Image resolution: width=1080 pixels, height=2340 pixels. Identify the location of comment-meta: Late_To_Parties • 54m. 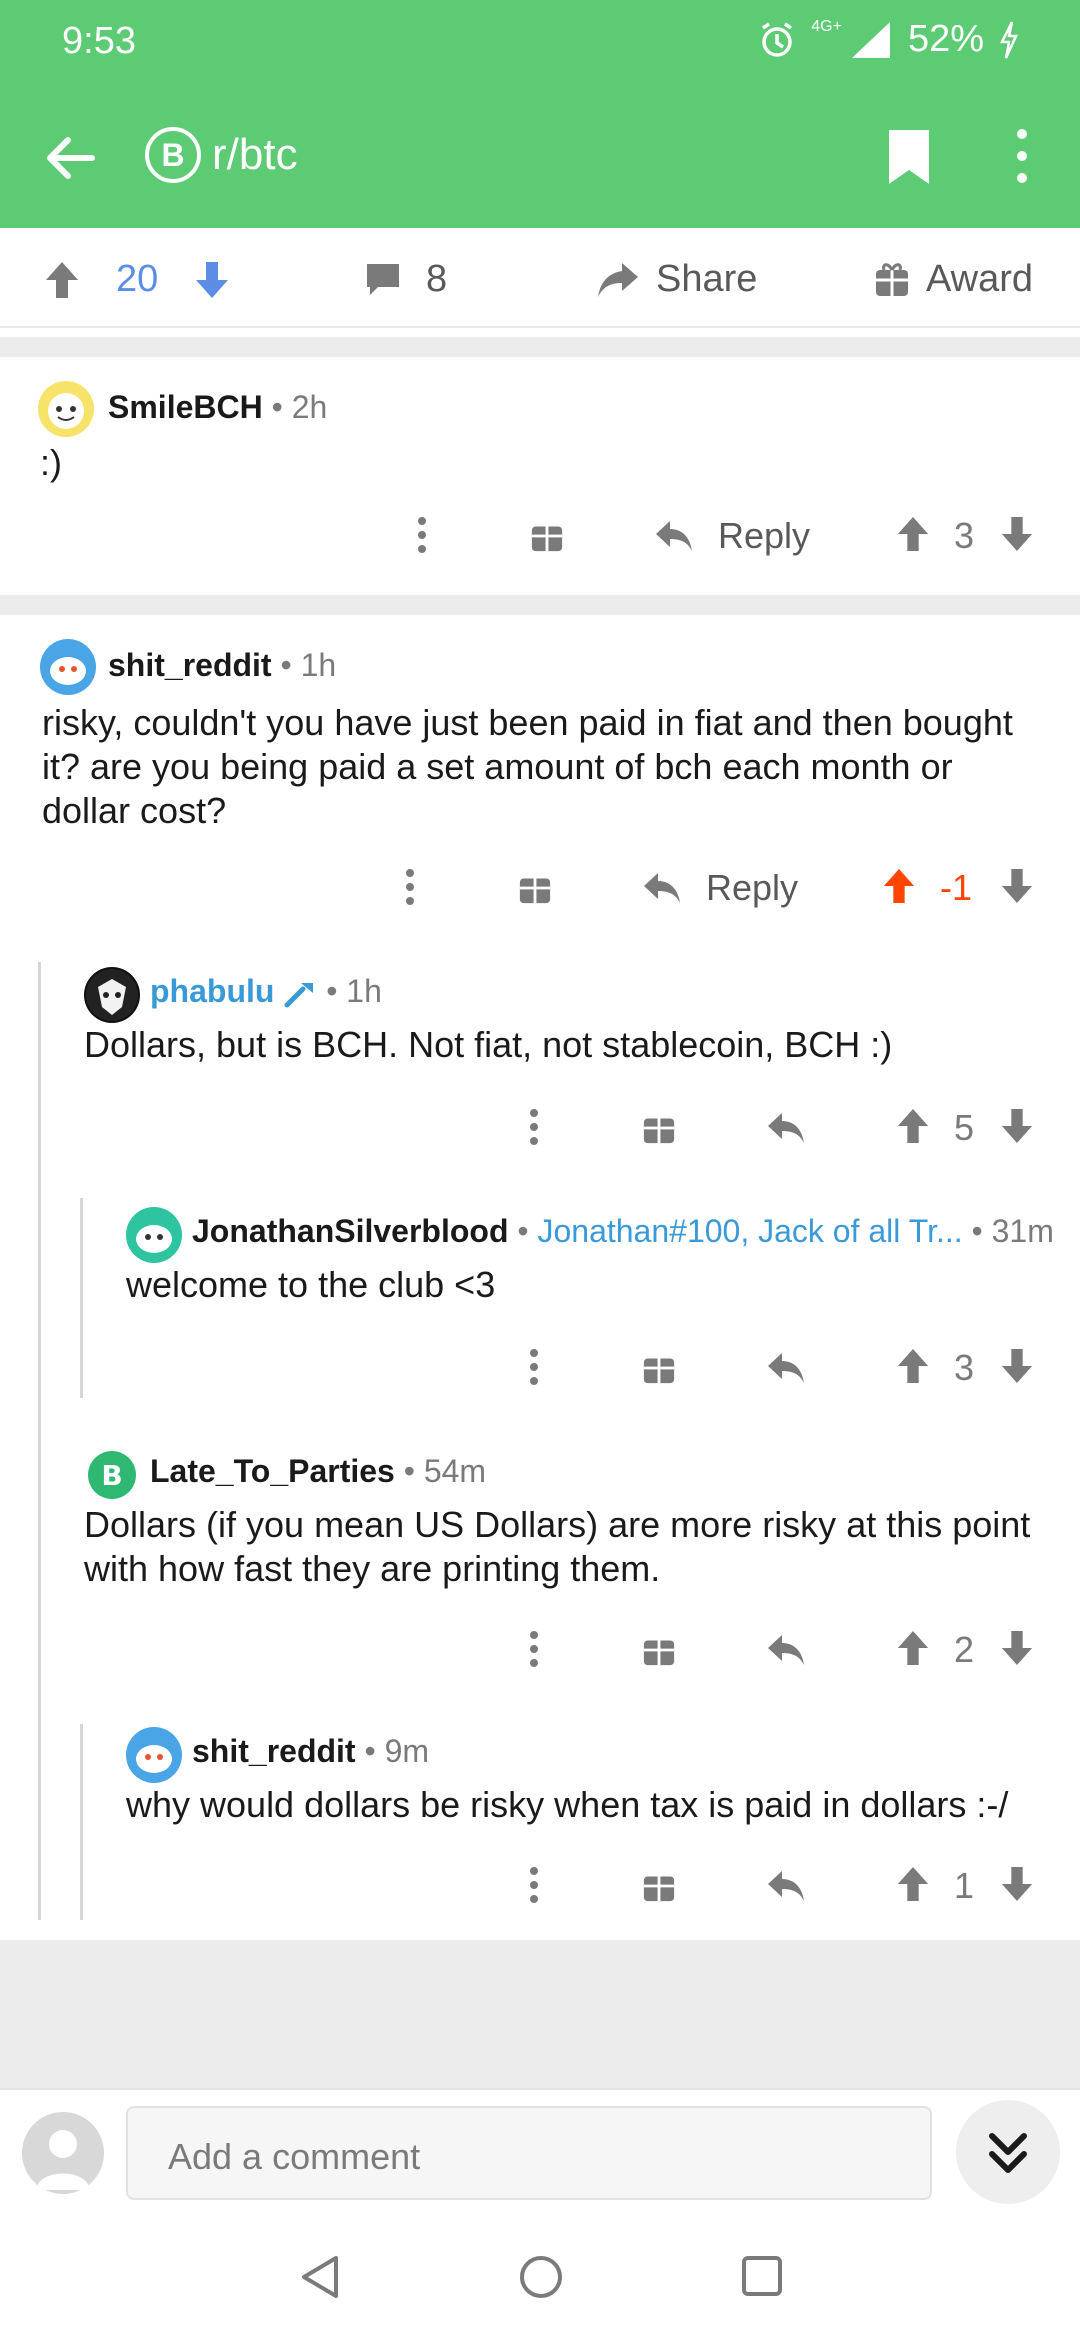
(318, 1471).